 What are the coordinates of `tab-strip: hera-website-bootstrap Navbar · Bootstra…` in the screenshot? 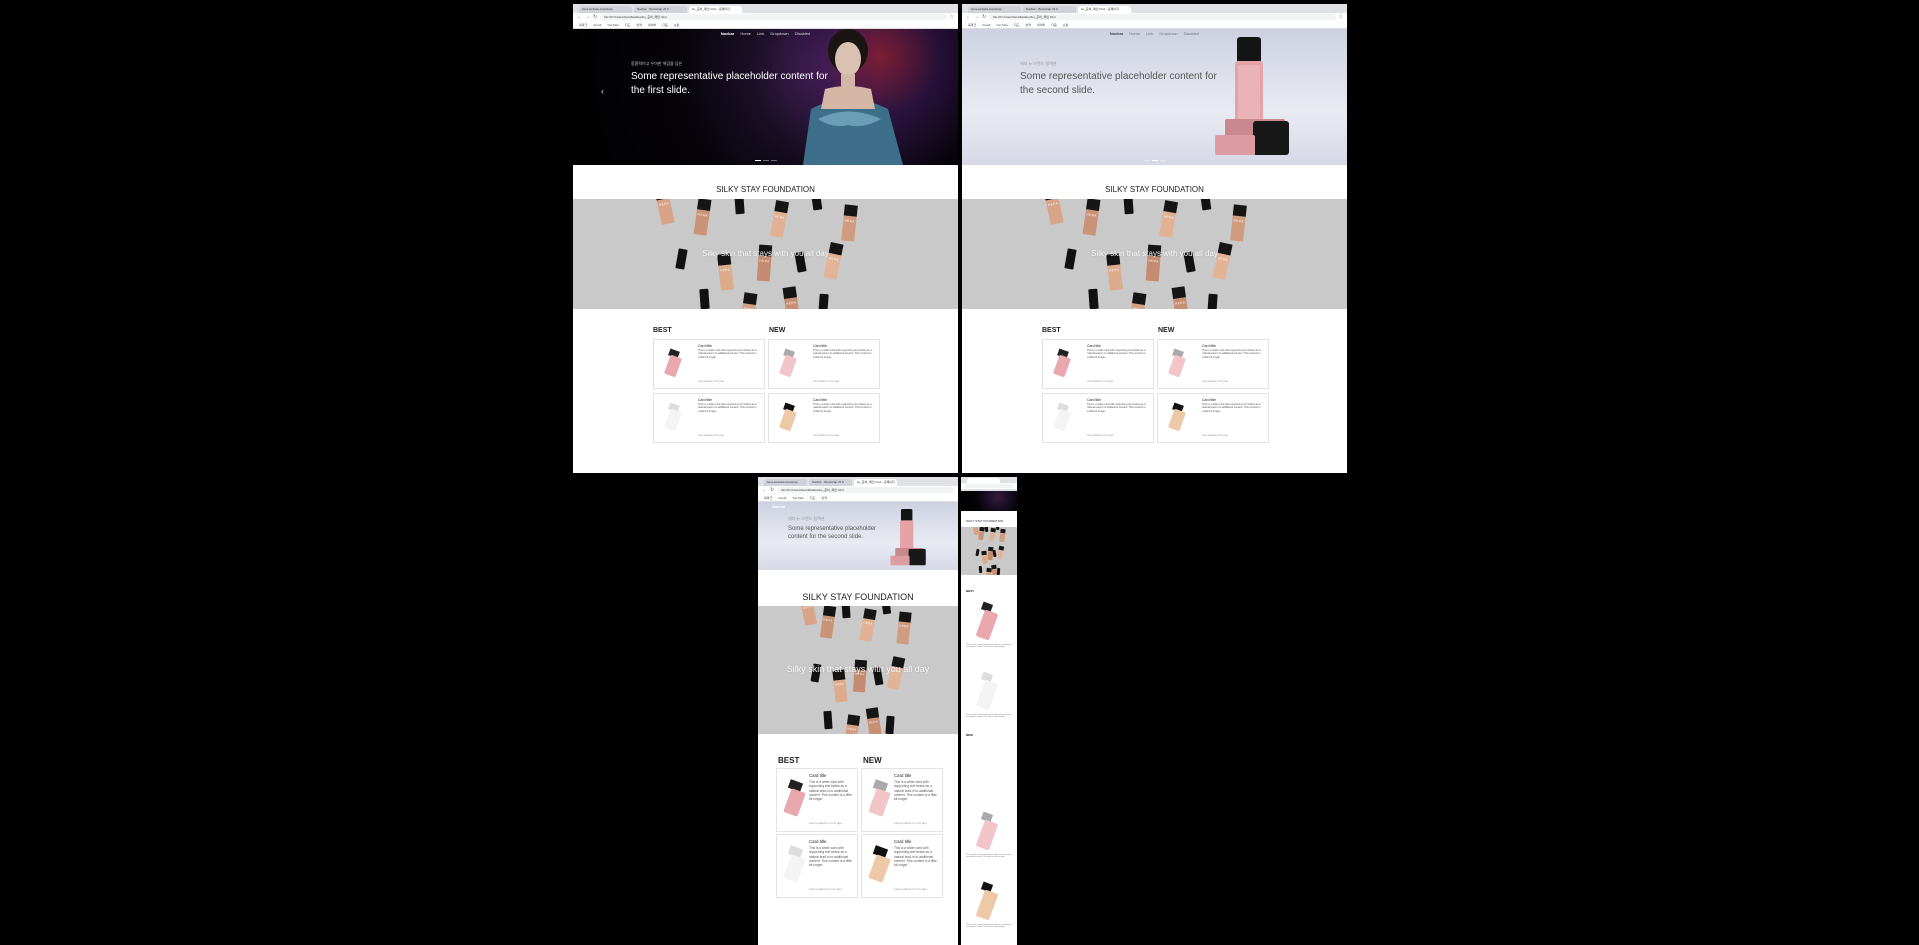 It's located at (1154, 8).